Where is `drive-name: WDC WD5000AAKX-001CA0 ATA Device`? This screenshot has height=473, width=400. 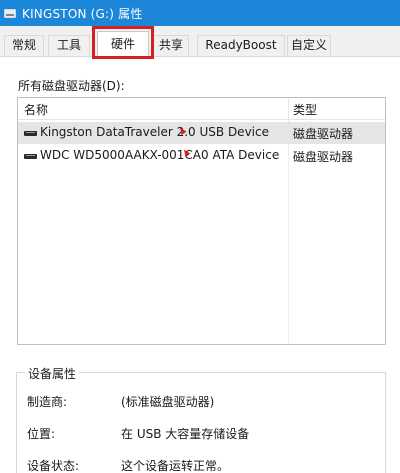 drive-name: WDC WD5000AAKX-001CA0 ATA Device is located at coordinates (160, 155).